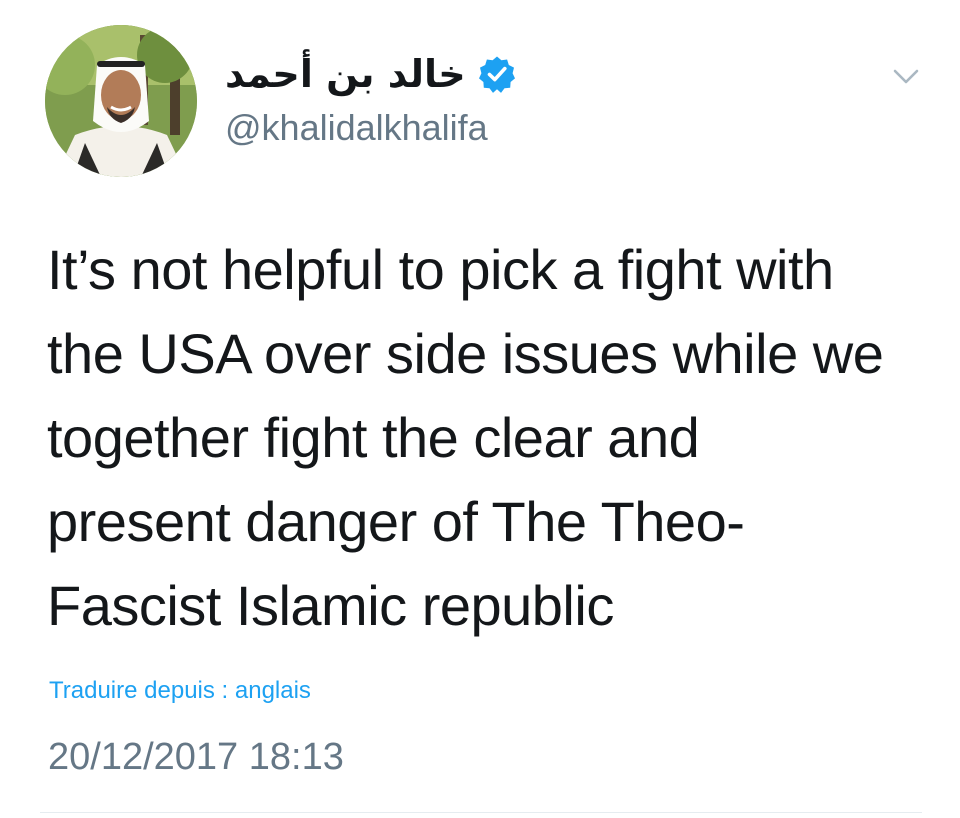 This screenshot has width=960, height=818. I want to click on divider, so click(481, 812).